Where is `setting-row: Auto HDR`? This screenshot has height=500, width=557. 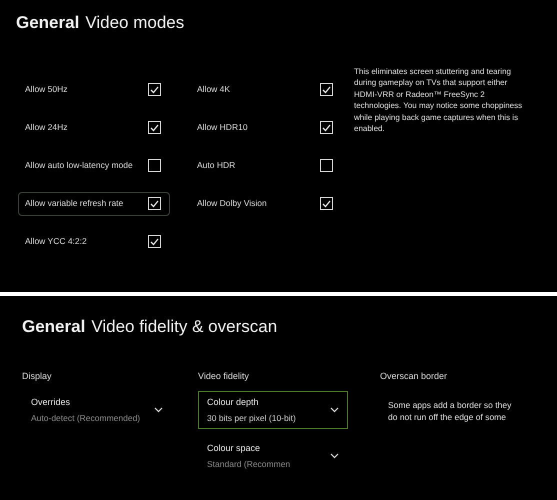
setting-row: Auto HDR is located at coordinates (266, 166).